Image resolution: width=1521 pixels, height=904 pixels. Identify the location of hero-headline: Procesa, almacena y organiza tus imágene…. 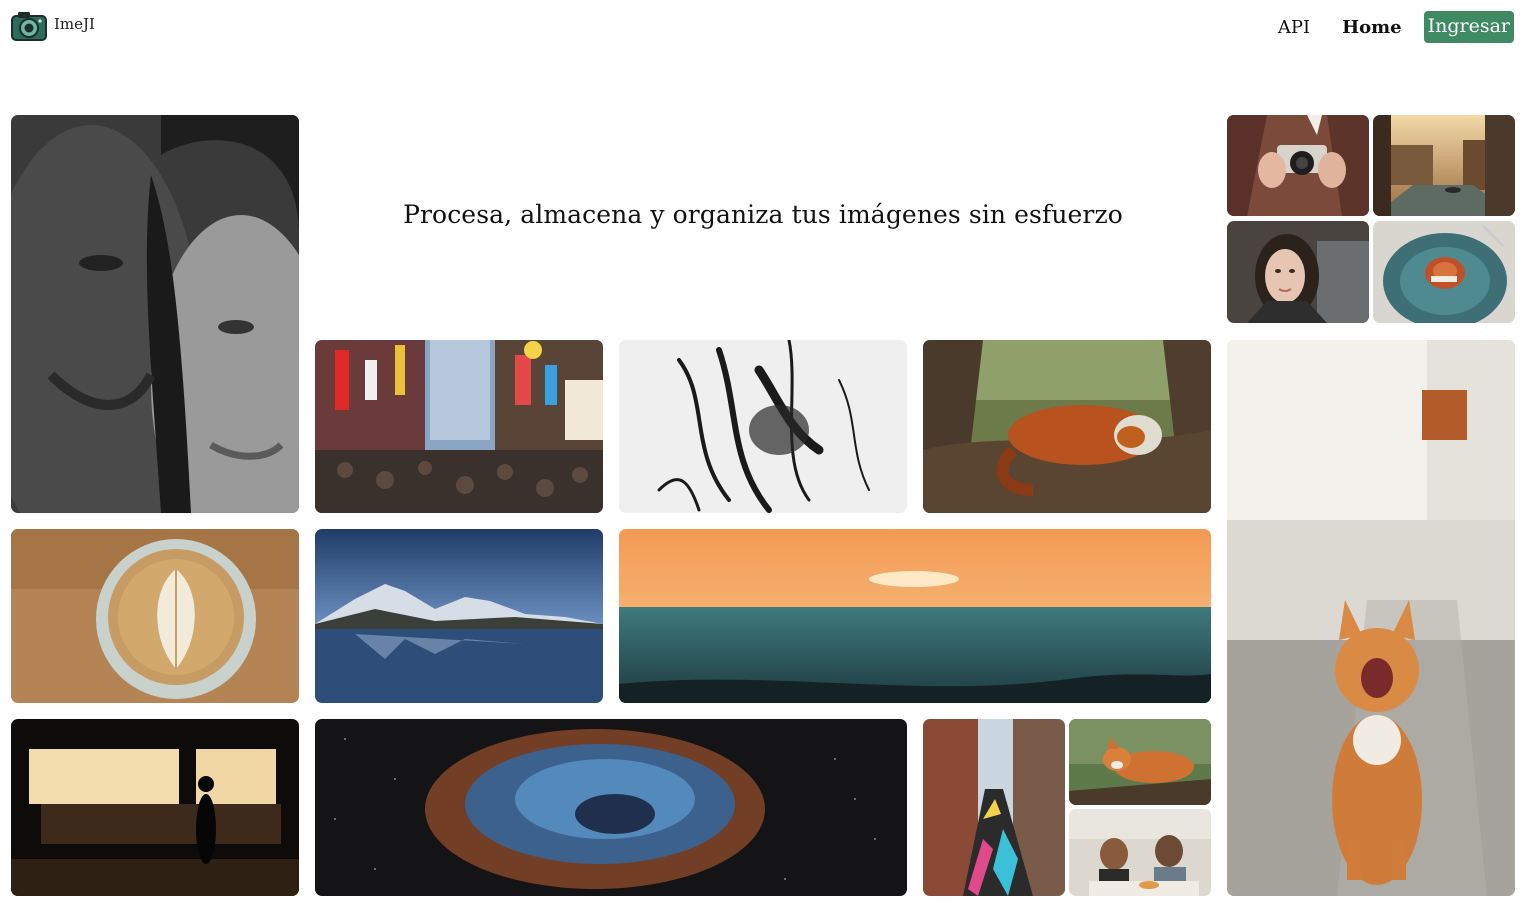
(763, 214).